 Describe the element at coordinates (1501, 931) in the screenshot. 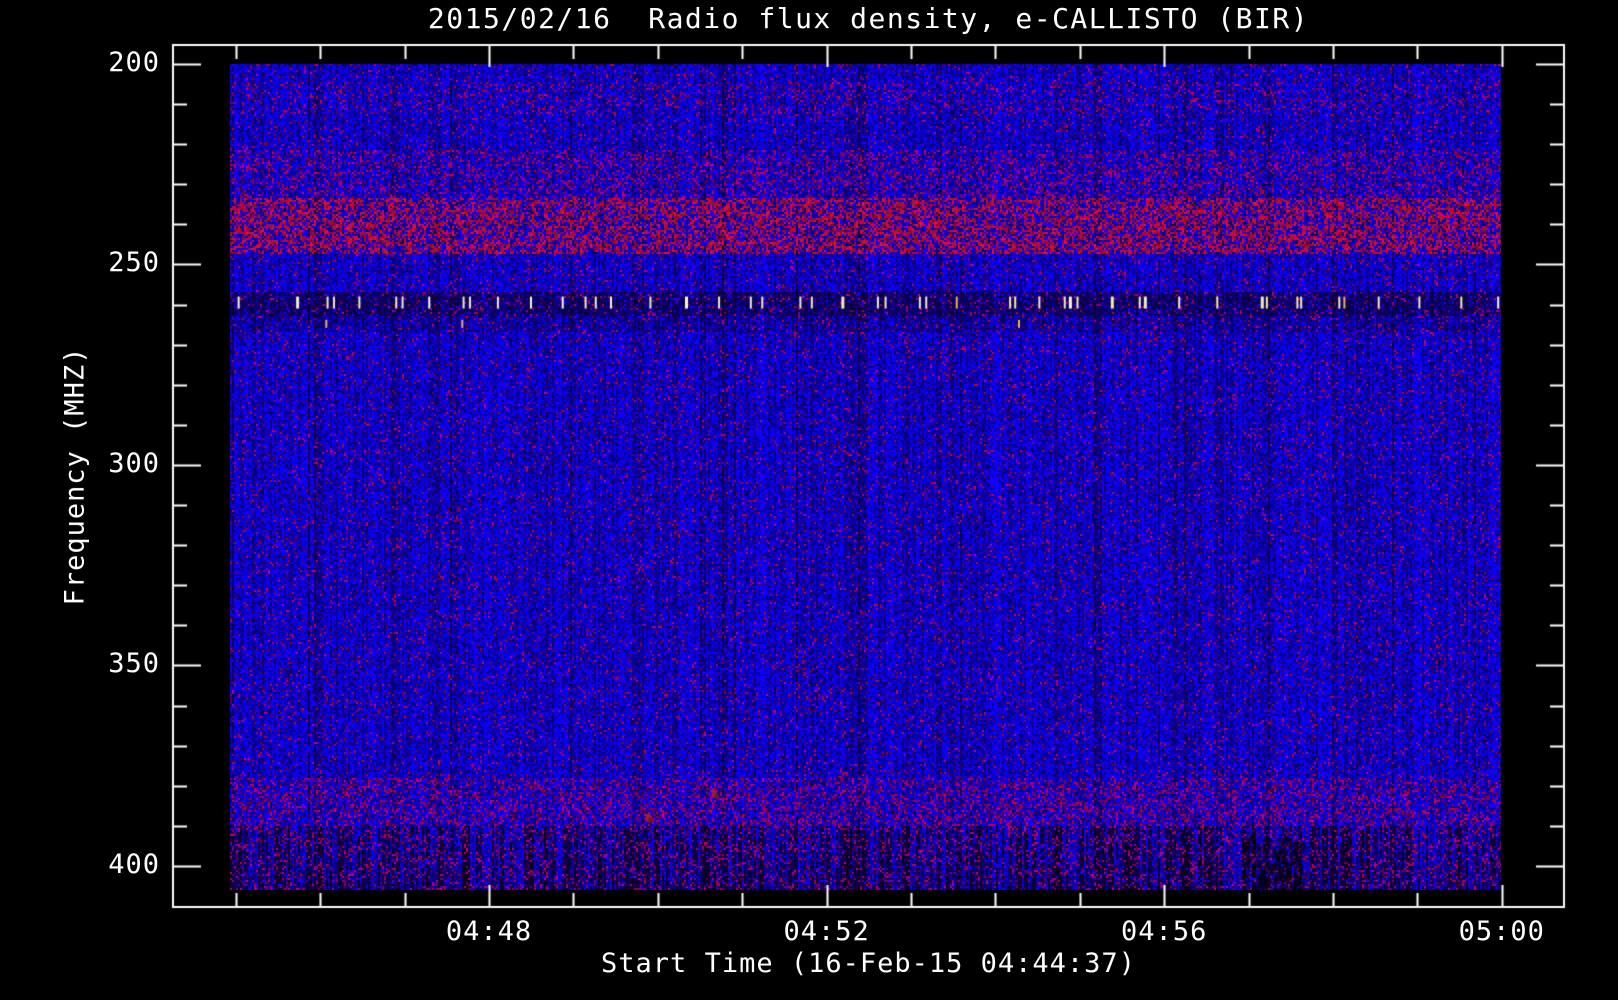

I see `x-tick-label: 05:00` at that location.